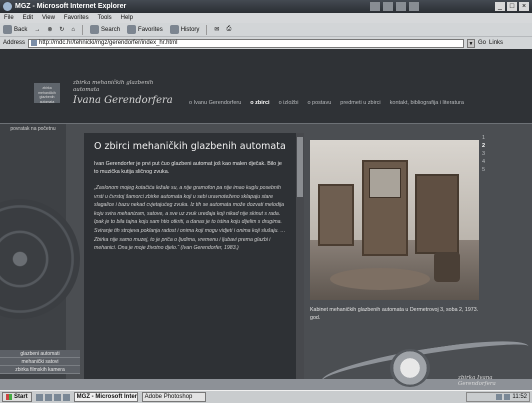 The height and width of the screenshot is (403, 532). What do you see at coordinates (40, 259) in the screenshot?
I see `music-disc-decoration` at bounding box center [40, 259].